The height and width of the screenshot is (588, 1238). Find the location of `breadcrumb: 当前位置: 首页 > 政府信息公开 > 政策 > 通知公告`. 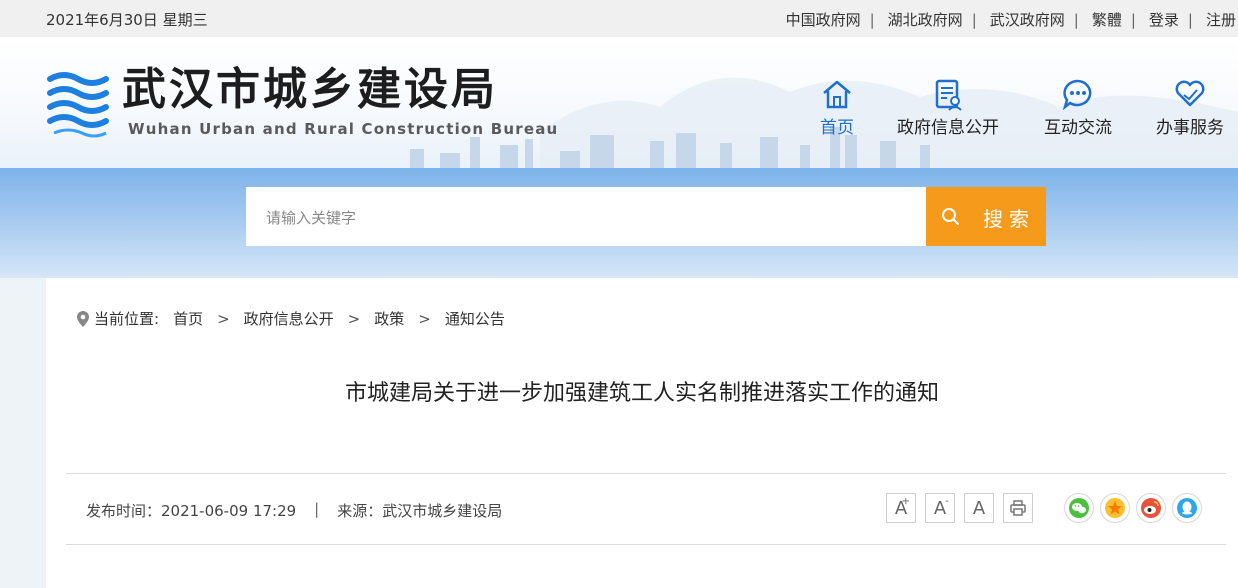

breadcrumb: 当前位置: 首页 > 政府信息公开 > 政策 > 通知公告 is located at coordinates (290, 318).